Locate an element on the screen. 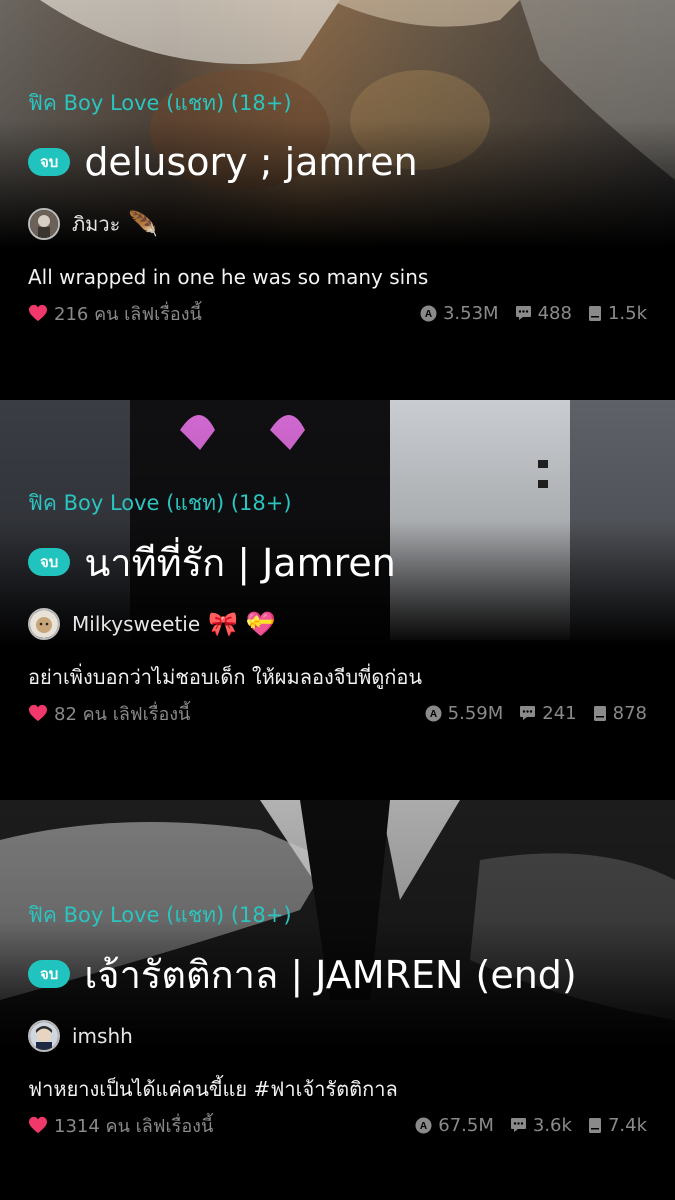 This screenshot has width=675, height=1200. story-title: delusory ; jamren is located at coordinates (250, 162).